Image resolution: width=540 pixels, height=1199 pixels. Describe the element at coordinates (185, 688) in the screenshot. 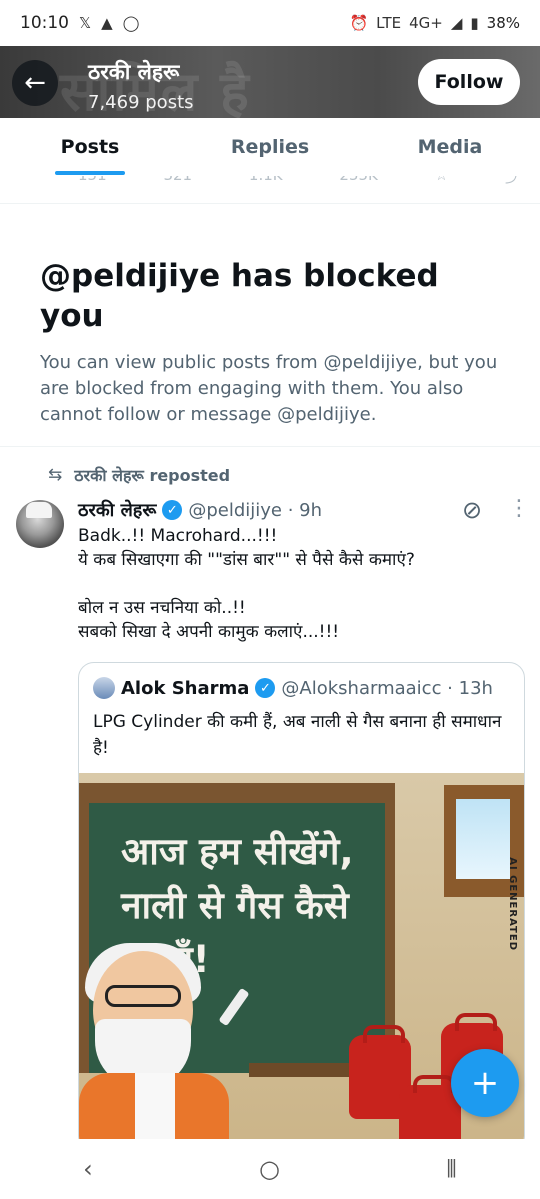

I see `quote-author-name: Alok Sharma` at that location.